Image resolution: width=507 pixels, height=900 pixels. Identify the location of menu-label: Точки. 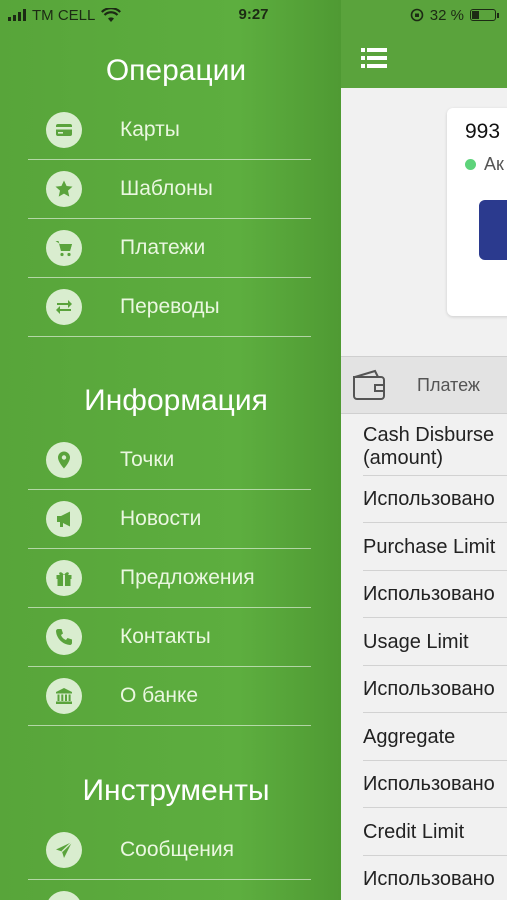
(147, 459).